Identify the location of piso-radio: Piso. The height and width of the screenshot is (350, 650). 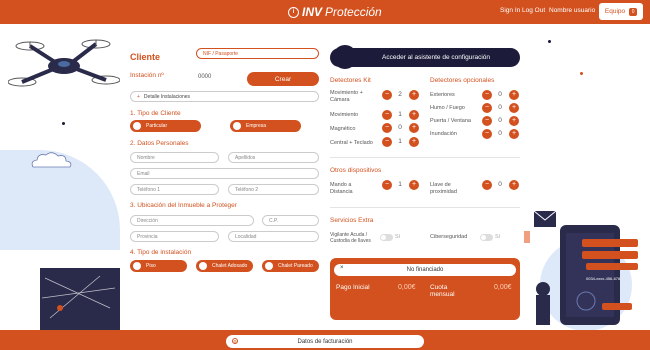
(158, 266).